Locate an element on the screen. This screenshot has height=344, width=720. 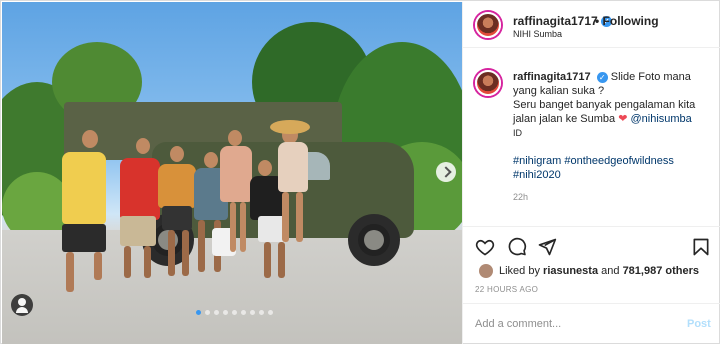
likes-text: Liked by riasunesta and 781,987 others is located at coordinates (599, 271).